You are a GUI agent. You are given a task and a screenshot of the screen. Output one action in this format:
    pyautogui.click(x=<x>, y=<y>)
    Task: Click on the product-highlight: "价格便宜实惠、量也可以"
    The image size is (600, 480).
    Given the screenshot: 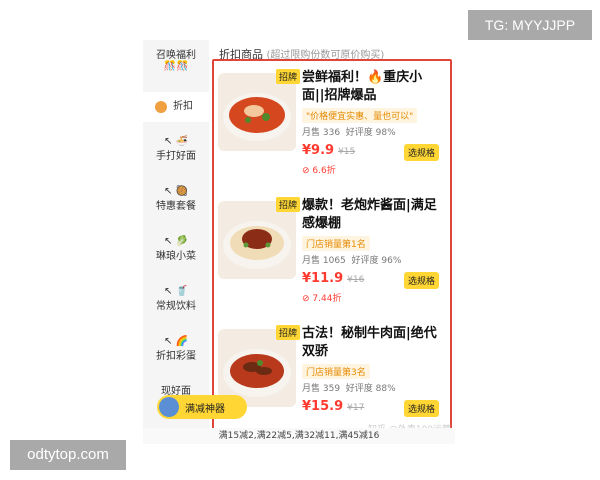 What is the action you would take?
    pyautogui.click(x=360, y=115)
    